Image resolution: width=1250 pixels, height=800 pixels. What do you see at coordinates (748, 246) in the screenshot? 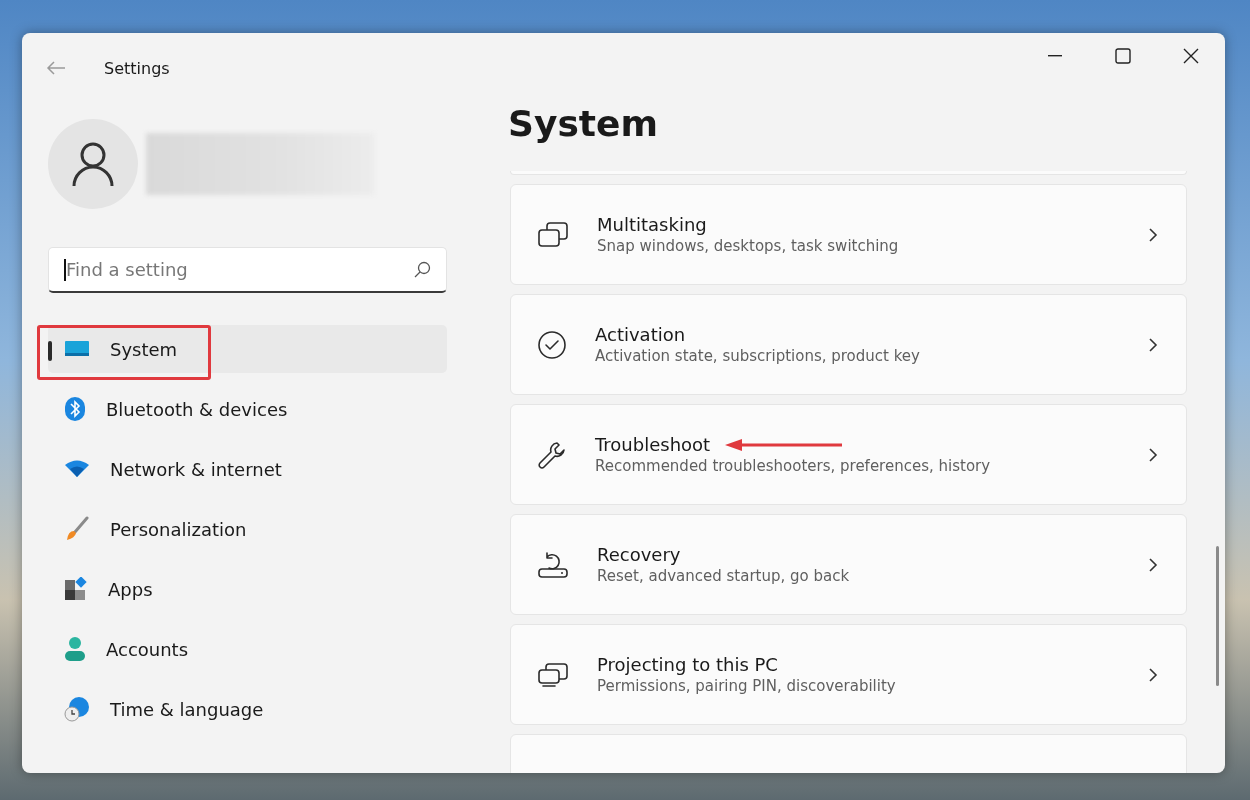
I see `card-subtitle: Snap windows, desktops, task switching` at bounding box center [748, 246].